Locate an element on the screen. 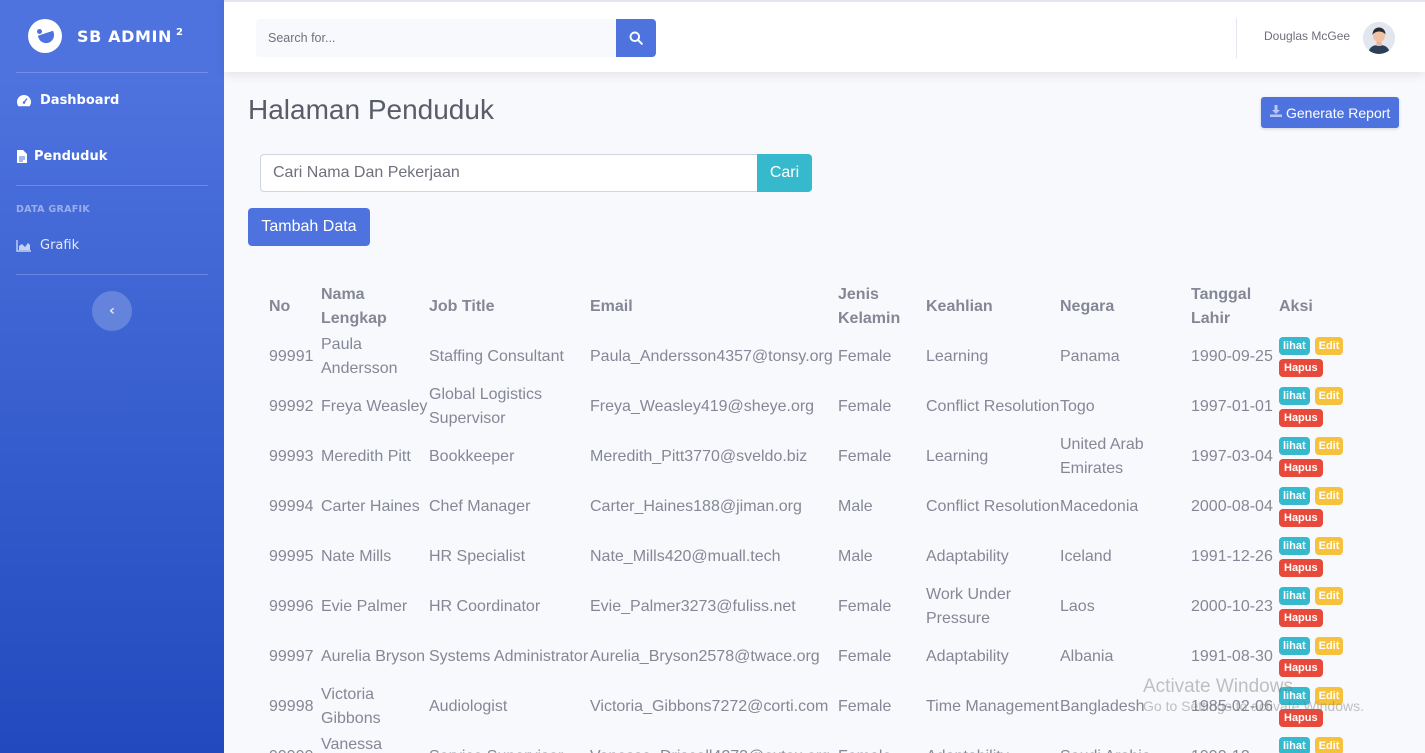  search-button is located at coordinates (636, 38).